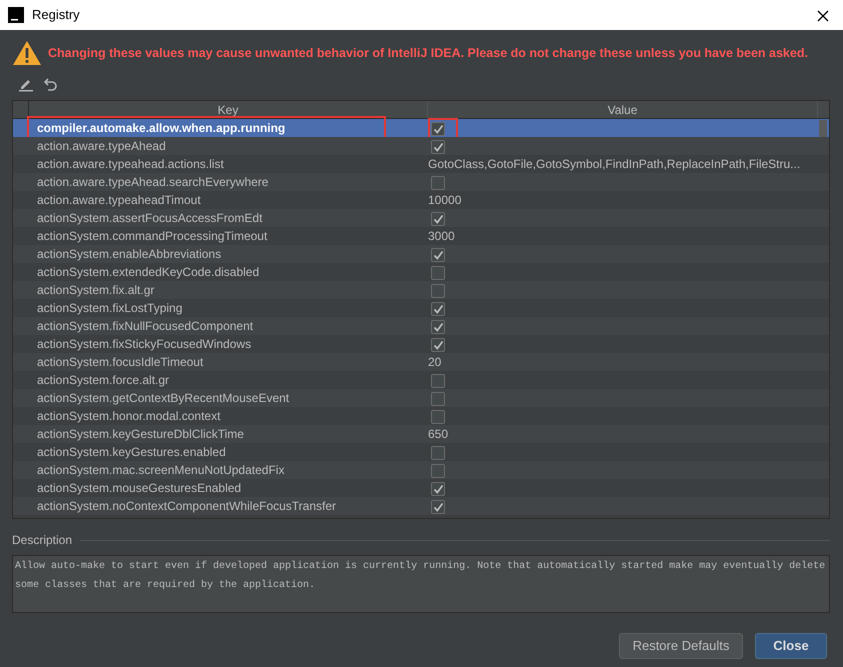 The width and height of the screenshot is (843, 667). I want to click on table-row: actionSystem.fixStickyFocusedWindows, so click(421, 344).